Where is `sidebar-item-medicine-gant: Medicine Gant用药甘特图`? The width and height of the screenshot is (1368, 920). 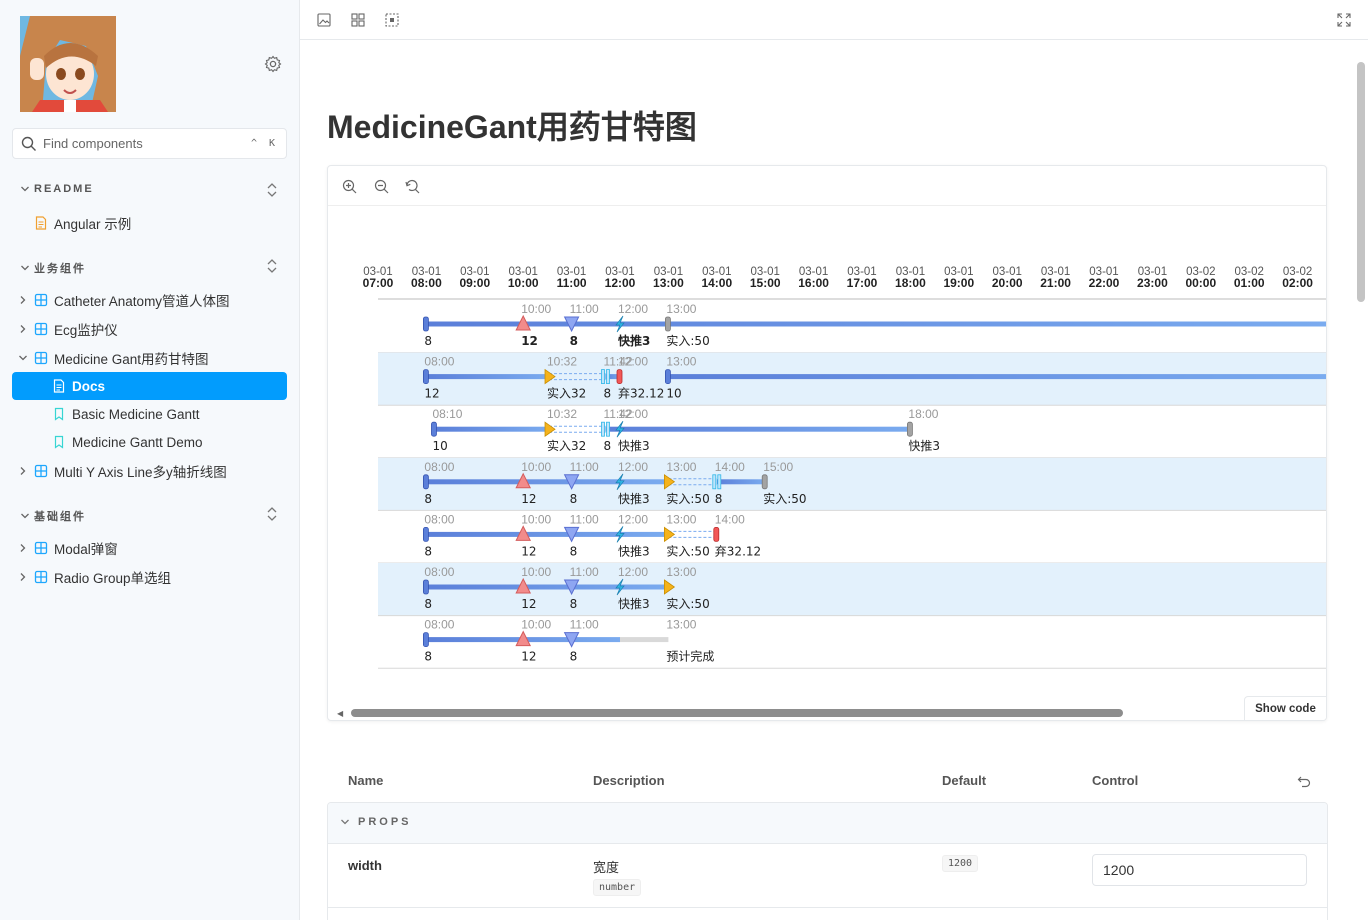
sidebar-item-medicine-gant: Medicine Gant用药甘特图 is located at coordinates (114, 358).